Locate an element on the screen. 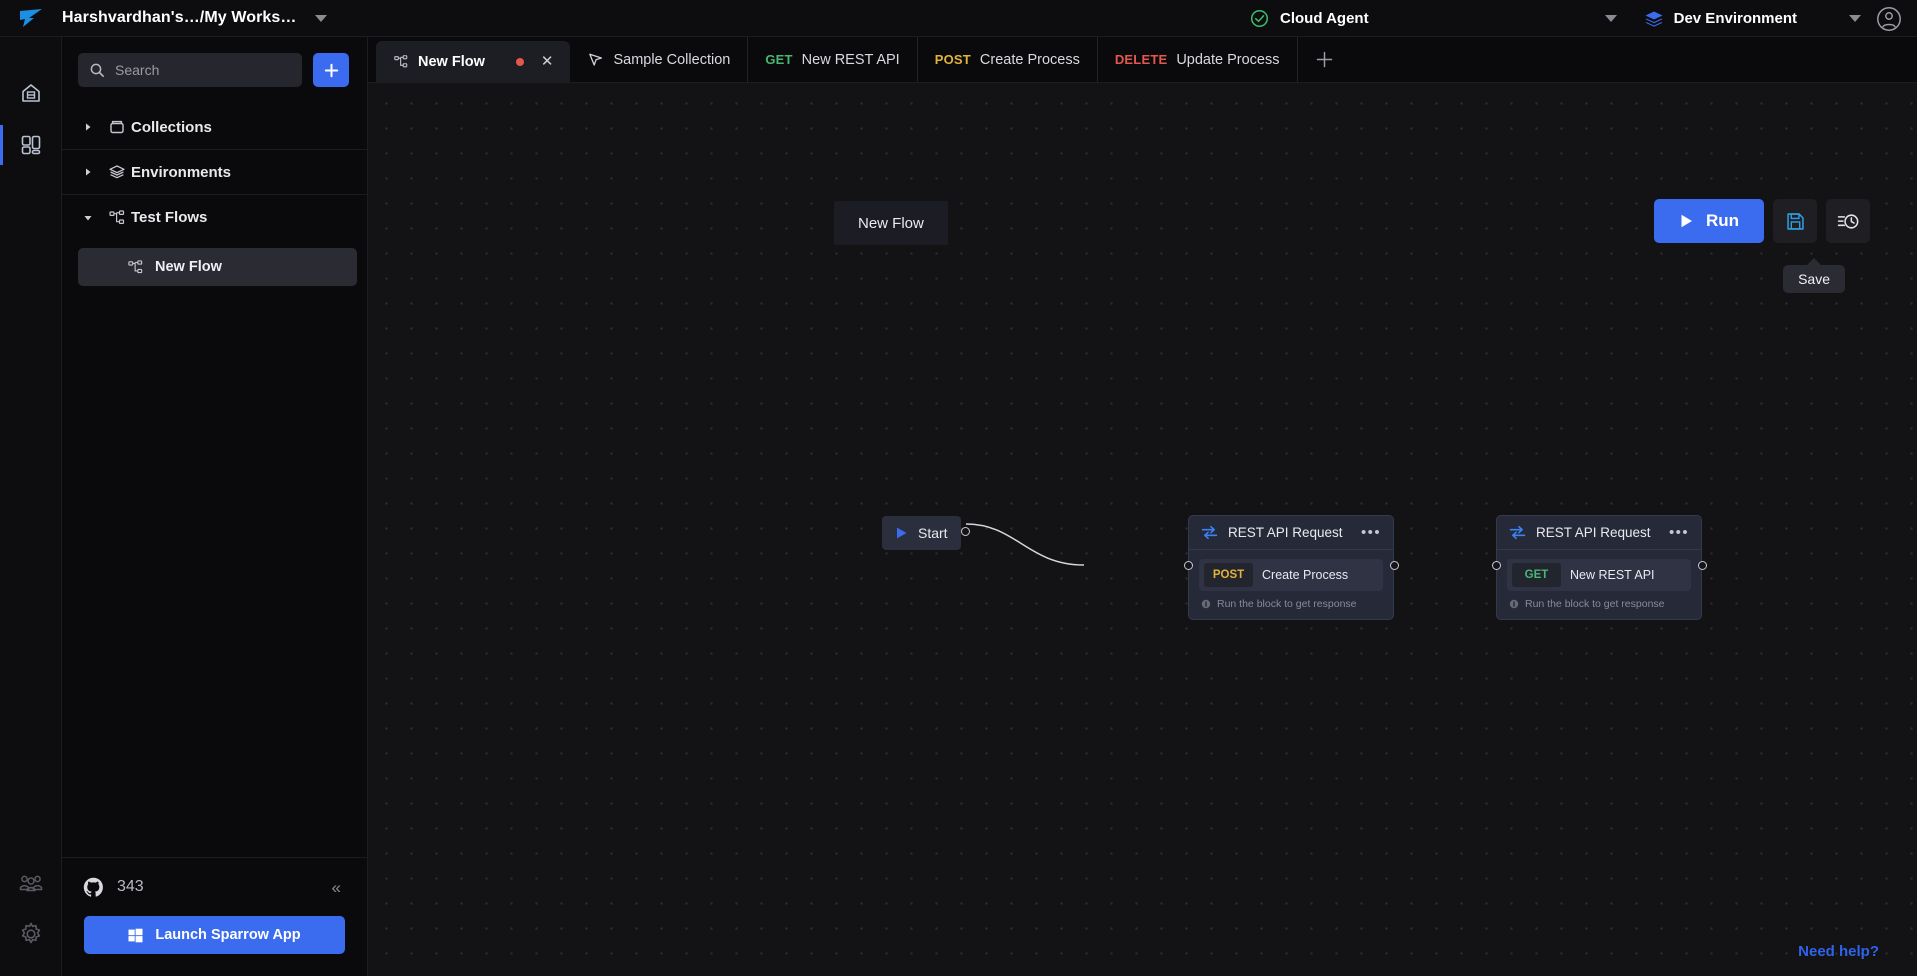 This screenshot has height=976, width=1917. search-icon is located at coordinates (97, 70).